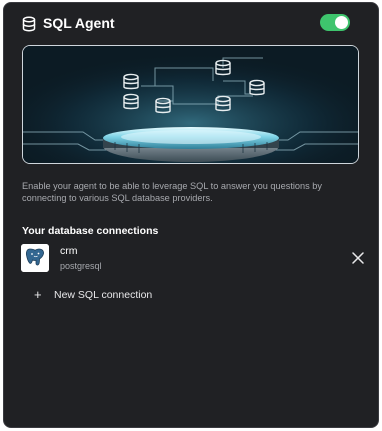 This screenshot has width=382, height=431. I want to click on postgresql-logo-icon, so click(35, 258).